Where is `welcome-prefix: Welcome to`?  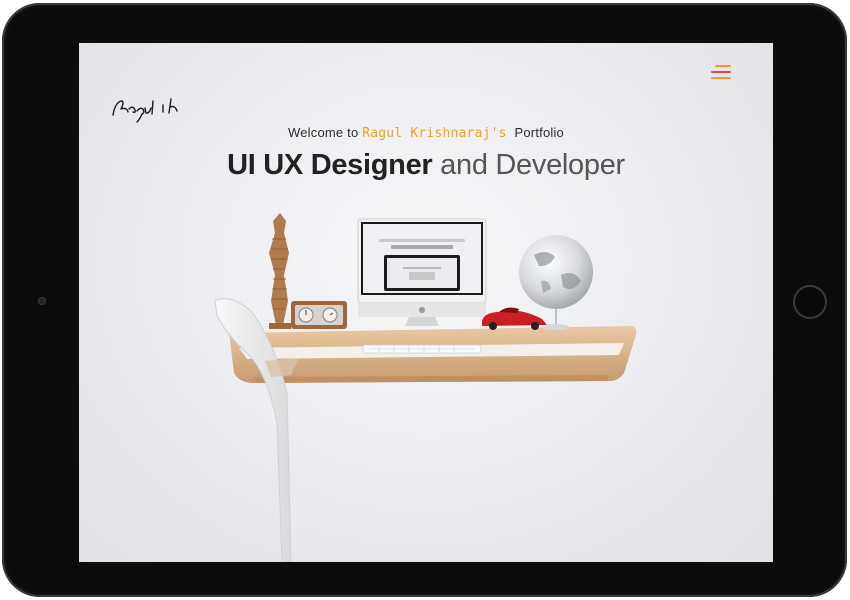
welcome-prefix: Welcome to is located at coordinates (323, 132).